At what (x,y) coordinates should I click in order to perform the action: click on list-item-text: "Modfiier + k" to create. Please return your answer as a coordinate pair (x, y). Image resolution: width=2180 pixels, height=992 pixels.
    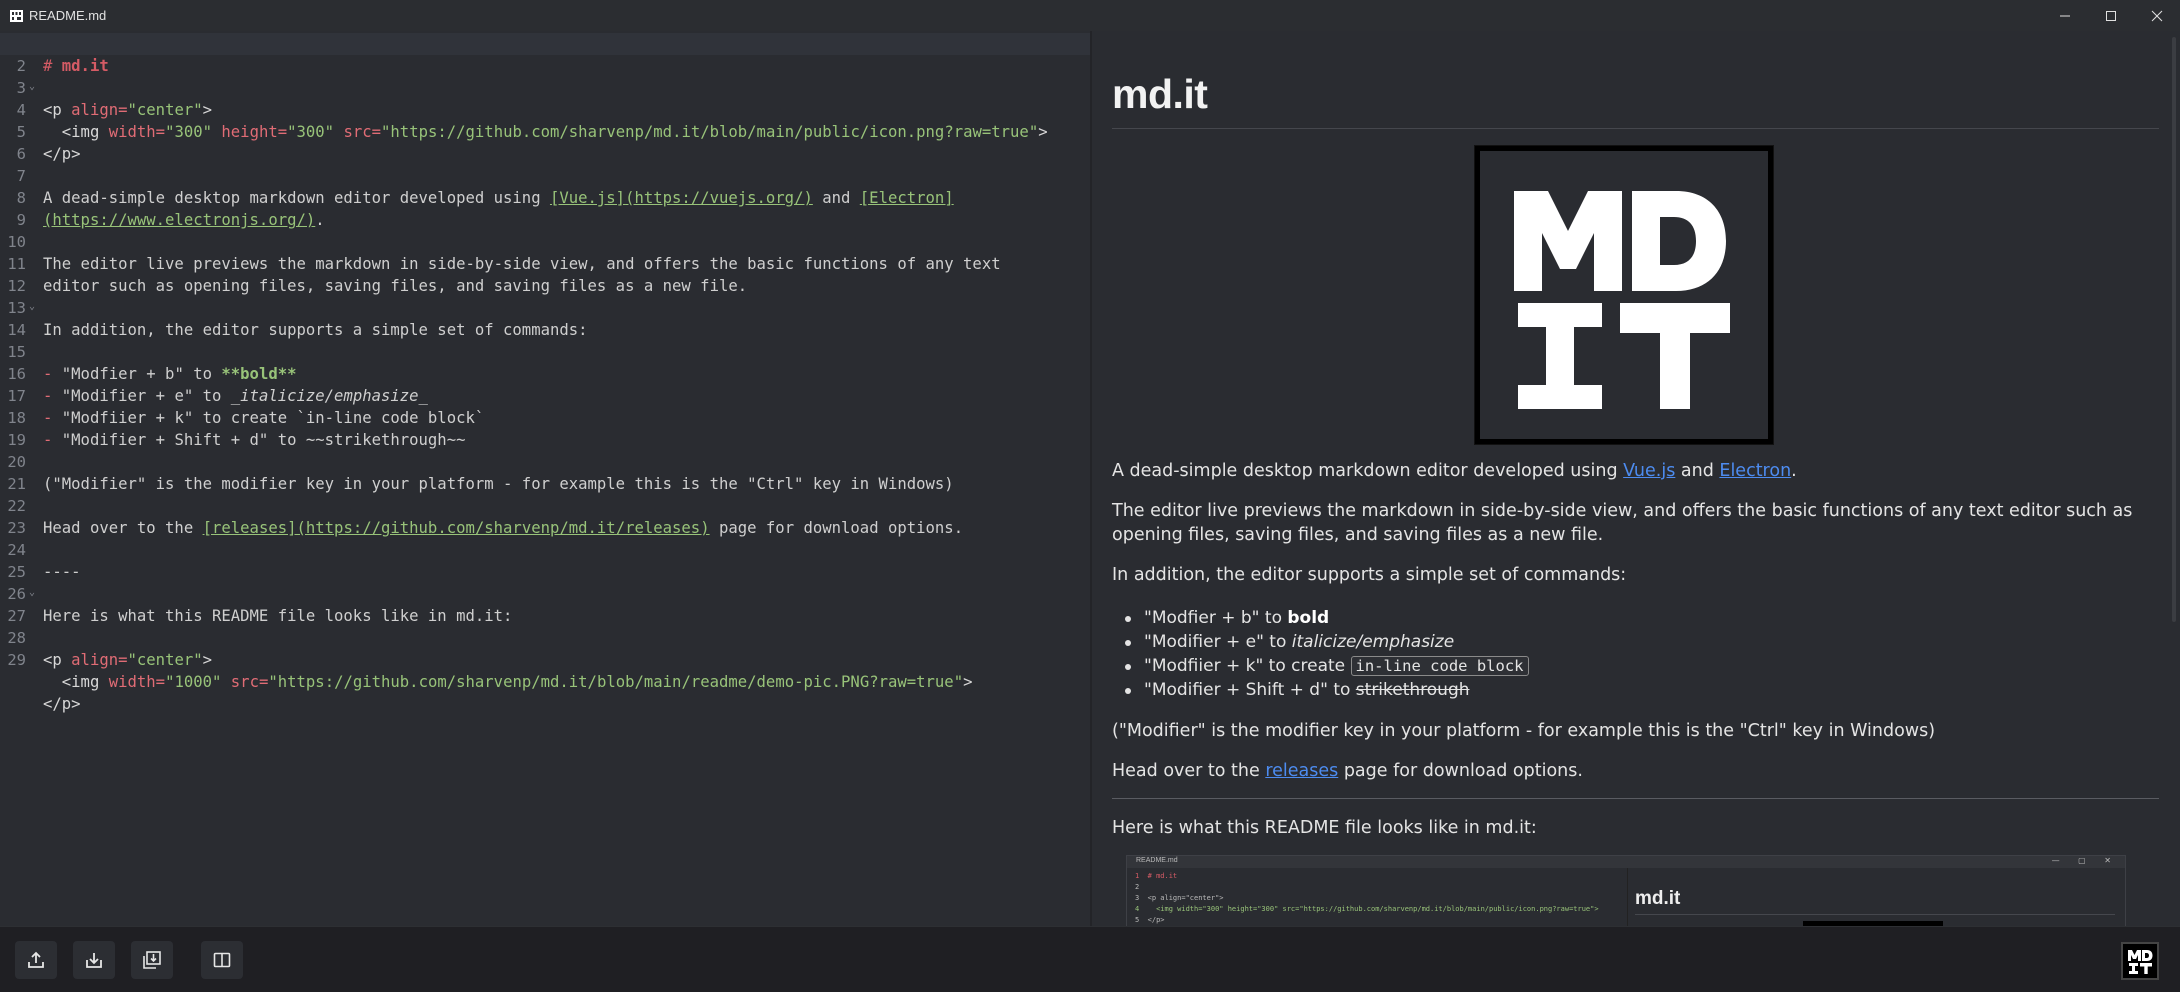
    Looking at the image, I should click on (1247, 666).